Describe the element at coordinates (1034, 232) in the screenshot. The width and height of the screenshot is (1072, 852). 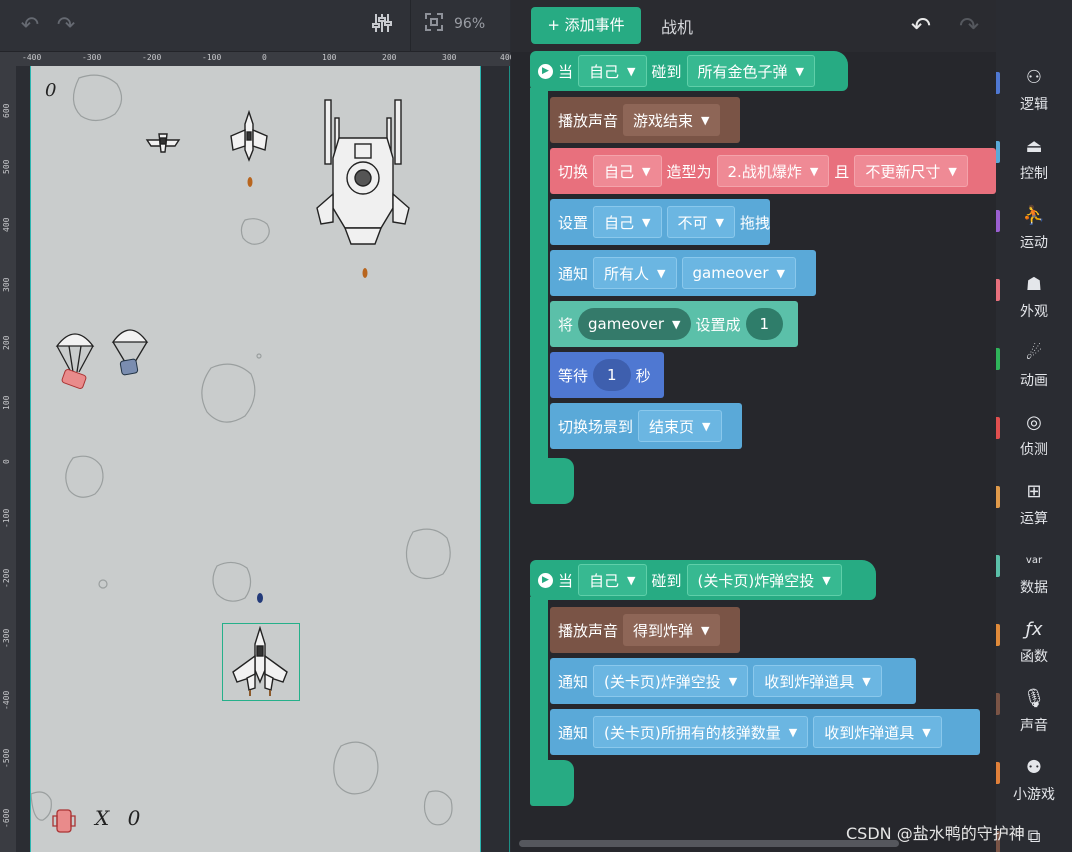
I see `category-motion: ⛹ 运动` at that location.